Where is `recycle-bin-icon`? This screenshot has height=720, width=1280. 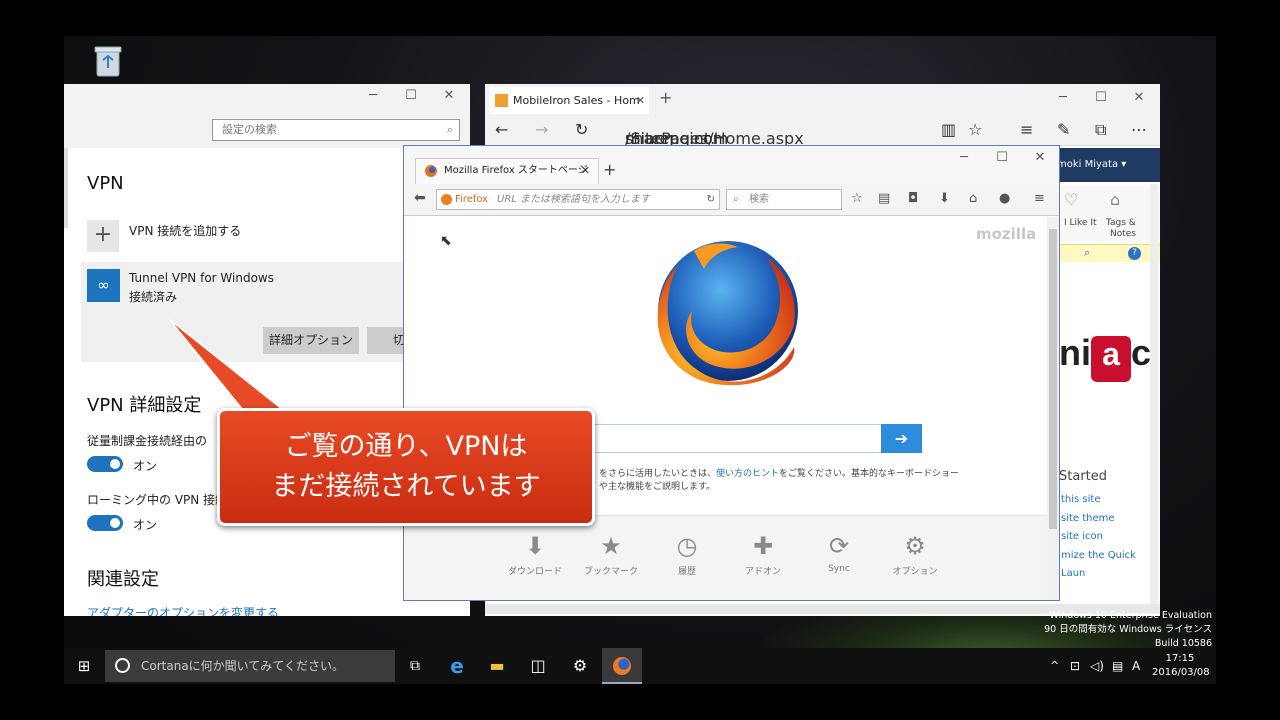
recycle-bin-icon is located at coordinates (108, 61).